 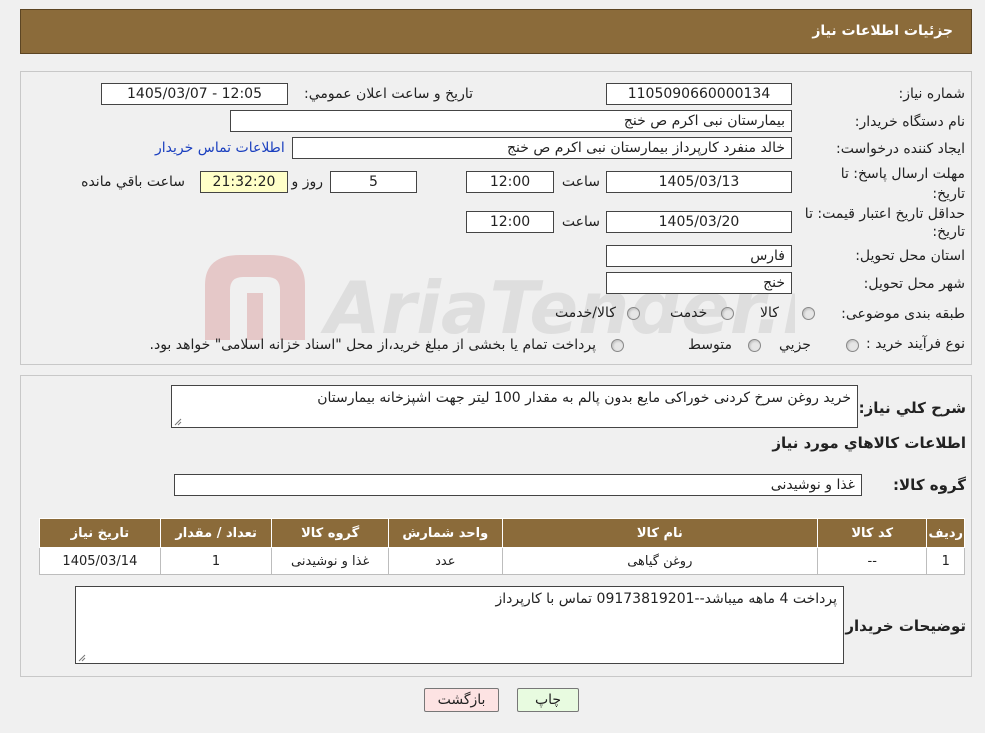 I want to click on days-label: روز و, so click(x=307, y=182).